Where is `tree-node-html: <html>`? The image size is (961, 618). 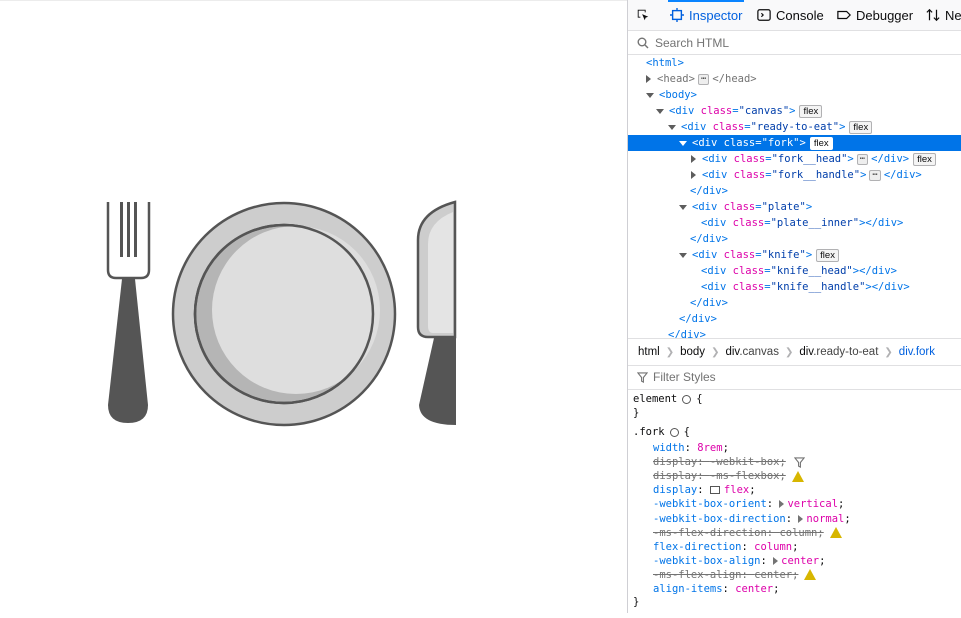
tree-node-html: <html> is located at coordinates (794, 63).